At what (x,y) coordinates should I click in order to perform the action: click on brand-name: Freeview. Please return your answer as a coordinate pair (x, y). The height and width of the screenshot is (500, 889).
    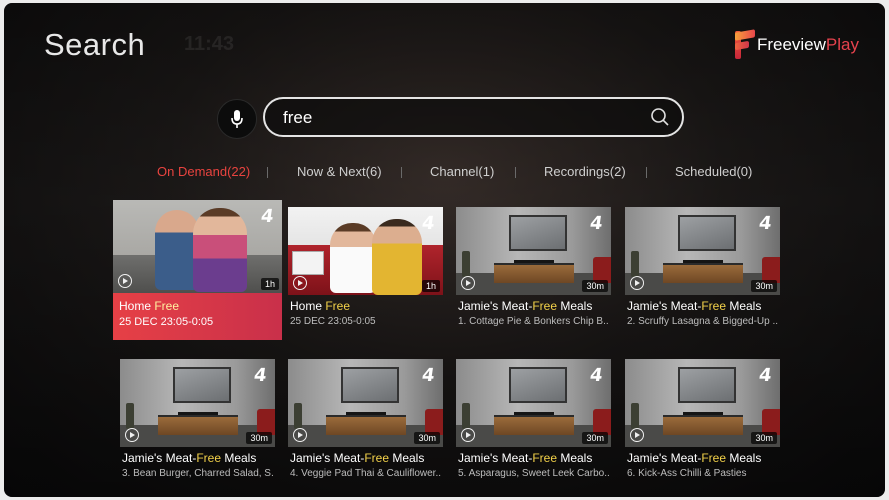
    Looking at the image, I should click on (791, 44).